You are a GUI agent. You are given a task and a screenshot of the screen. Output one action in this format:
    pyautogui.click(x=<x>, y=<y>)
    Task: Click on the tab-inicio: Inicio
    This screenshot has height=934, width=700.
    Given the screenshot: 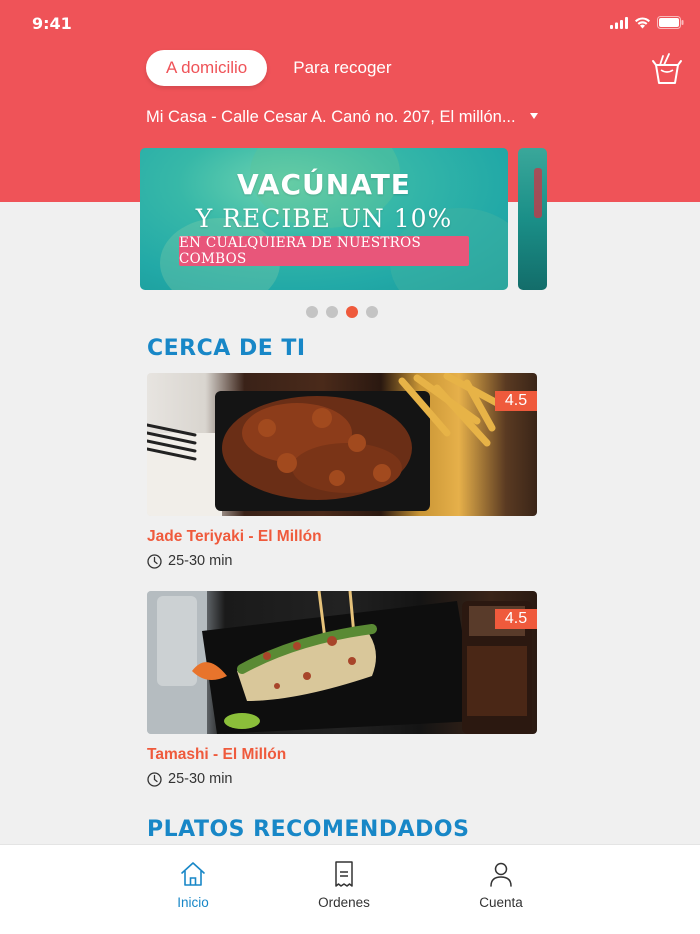 What is the action you would take?
    pyautogui.click(x=193, y=884)
    